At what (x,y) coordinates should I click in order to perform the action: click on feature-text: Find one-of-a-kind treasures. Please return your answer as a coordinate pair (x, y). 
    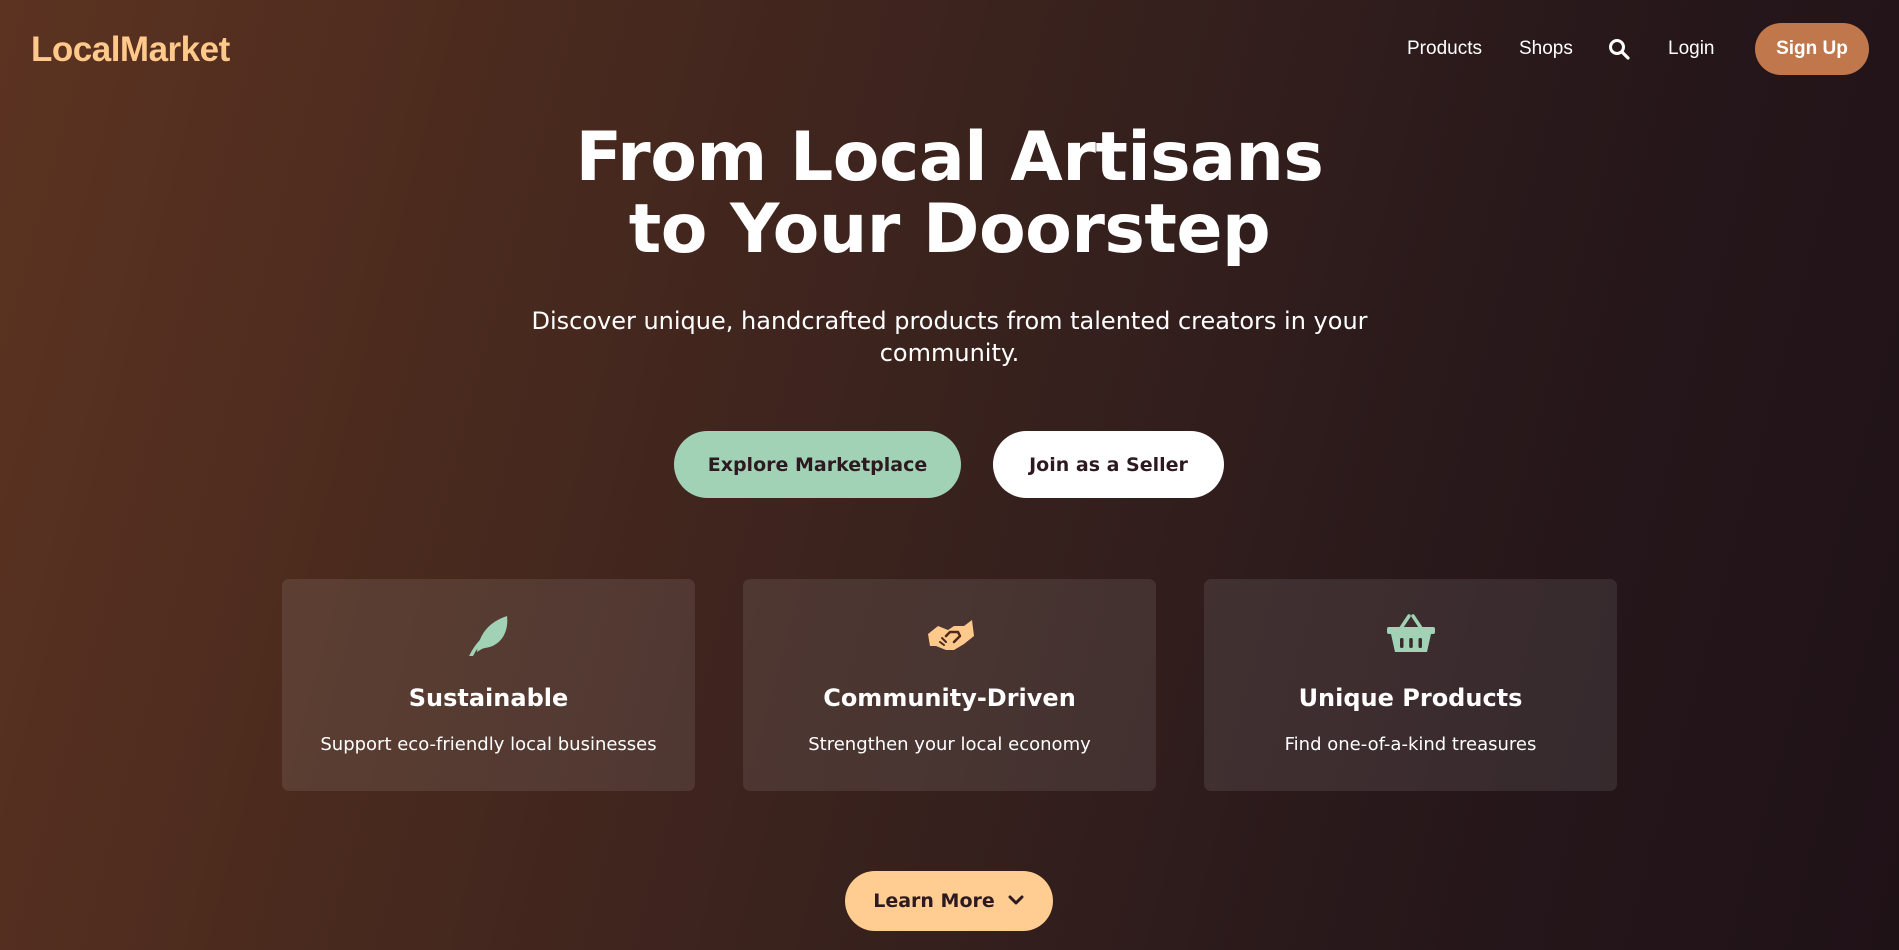
    Looking at the image, I should click on (1410, 744).